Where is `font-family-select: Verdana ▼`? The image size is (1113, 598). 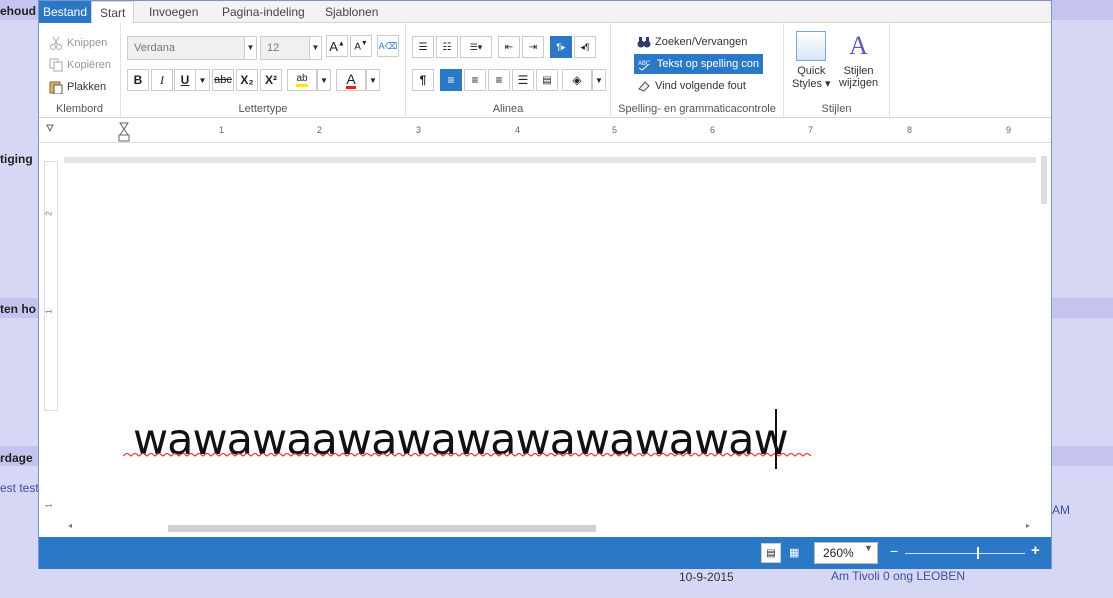 font-family-select: Verdana ▼ is located at coordinates (192, 48).